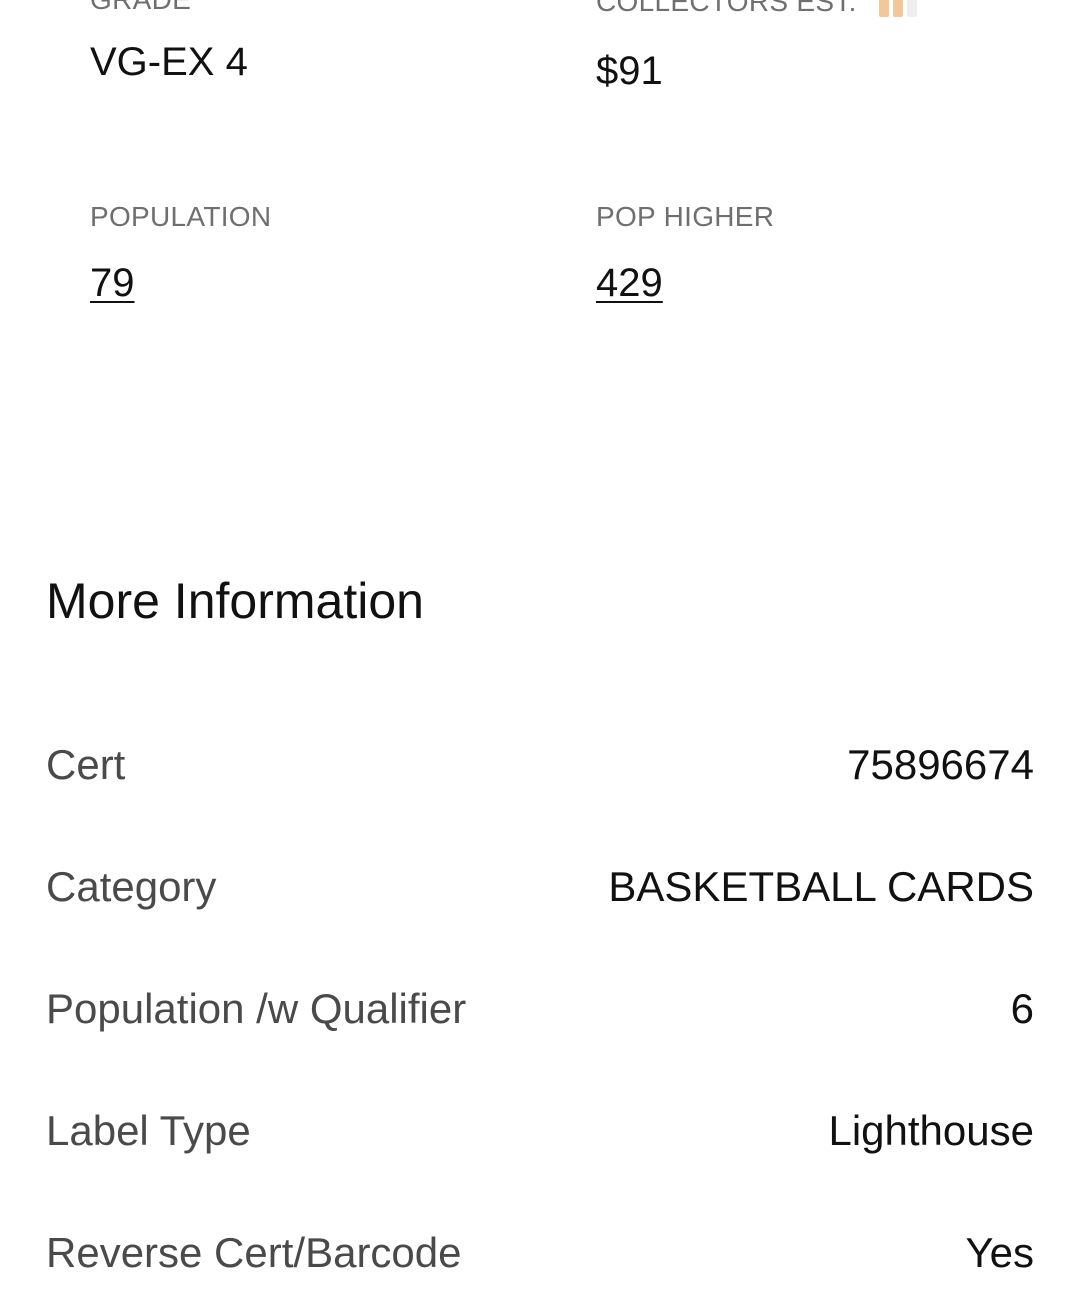 The image size is (1080, 1314). Describe the element at coordinates (821, 886) in the screenshot. I see `info-row-value: BASKETBALL CARDS` at that location.